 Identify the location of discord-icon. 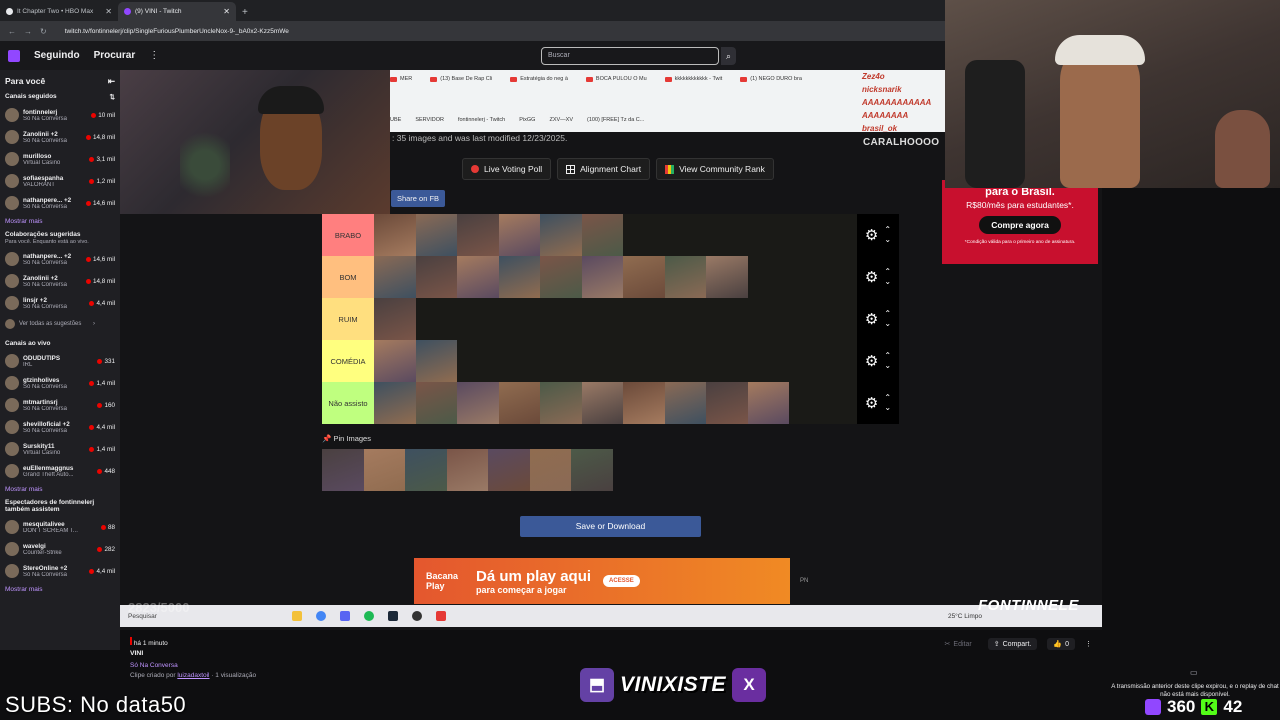
(345, 616).